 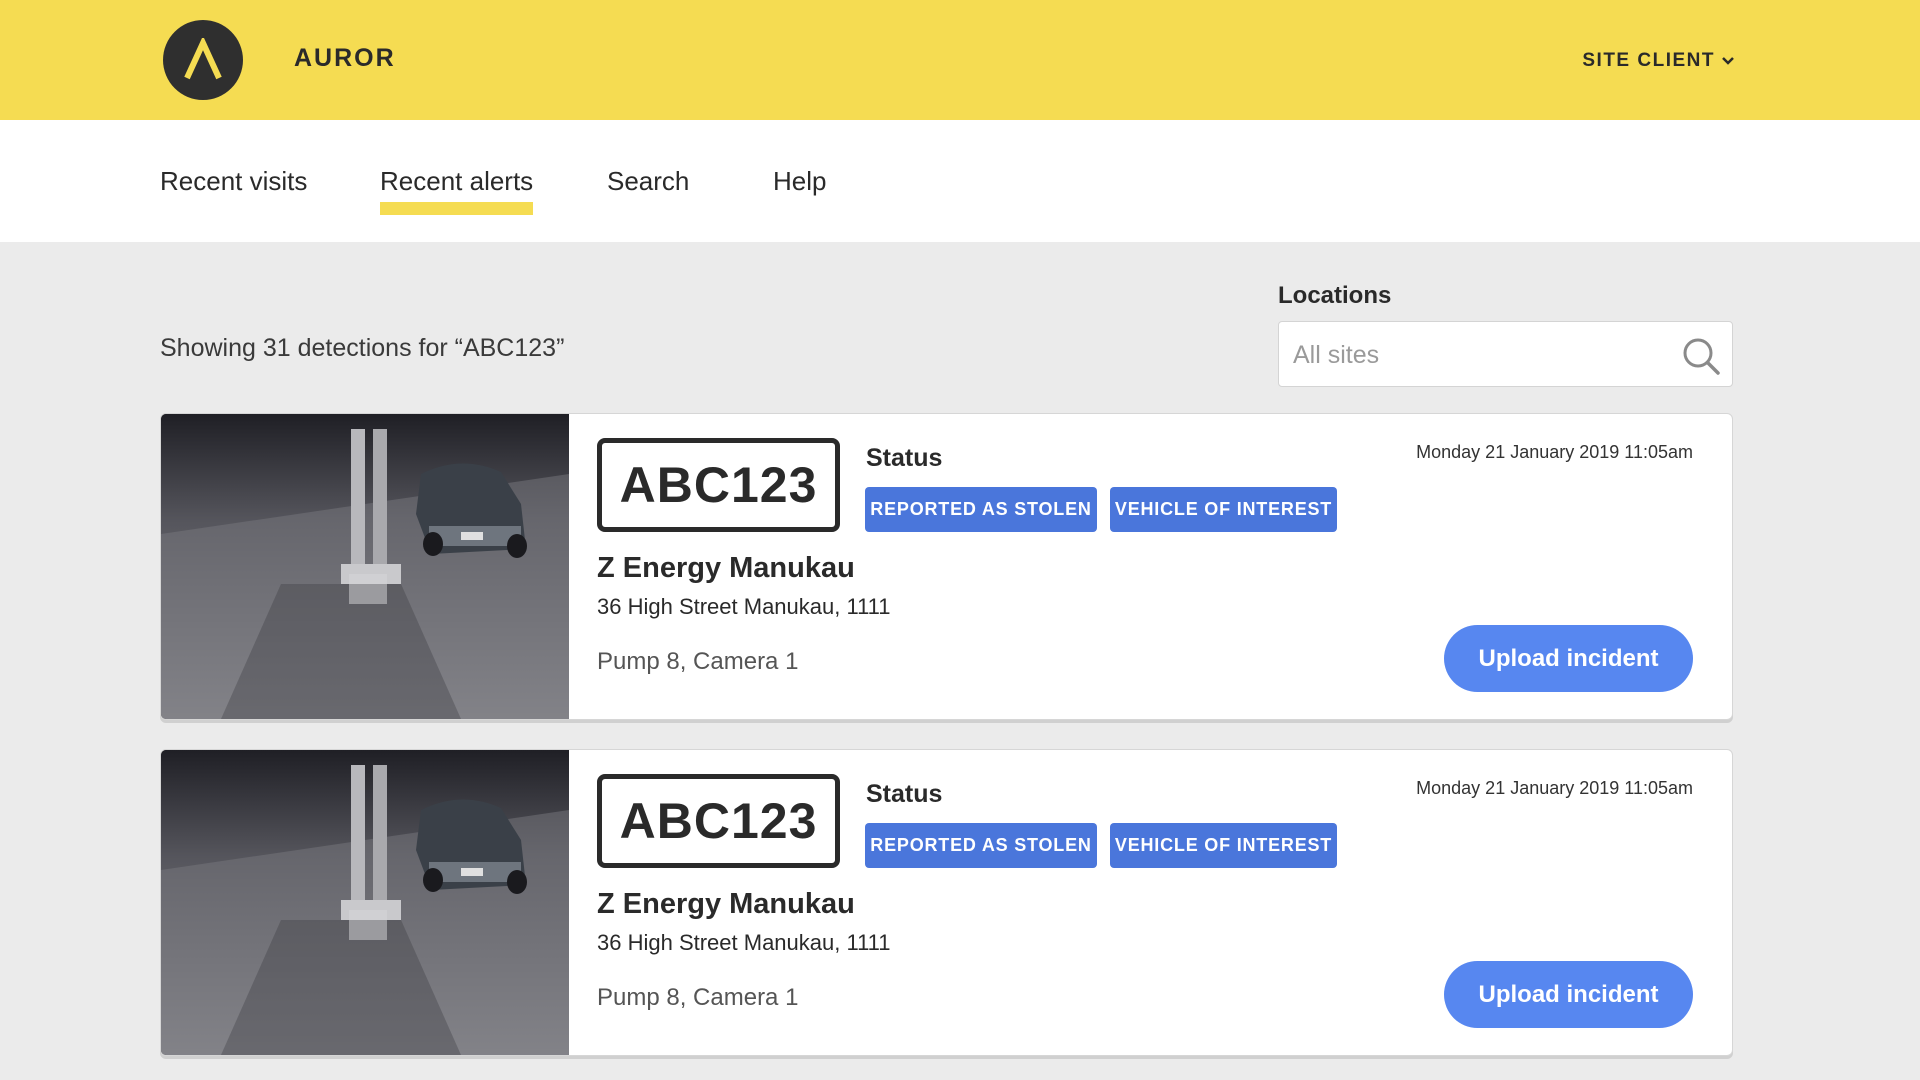 What do you see at coordinates (960, 60) in the screenshot?
I see `top-header: AUROR SITE CLIENT` at bounding box center [960, 60].